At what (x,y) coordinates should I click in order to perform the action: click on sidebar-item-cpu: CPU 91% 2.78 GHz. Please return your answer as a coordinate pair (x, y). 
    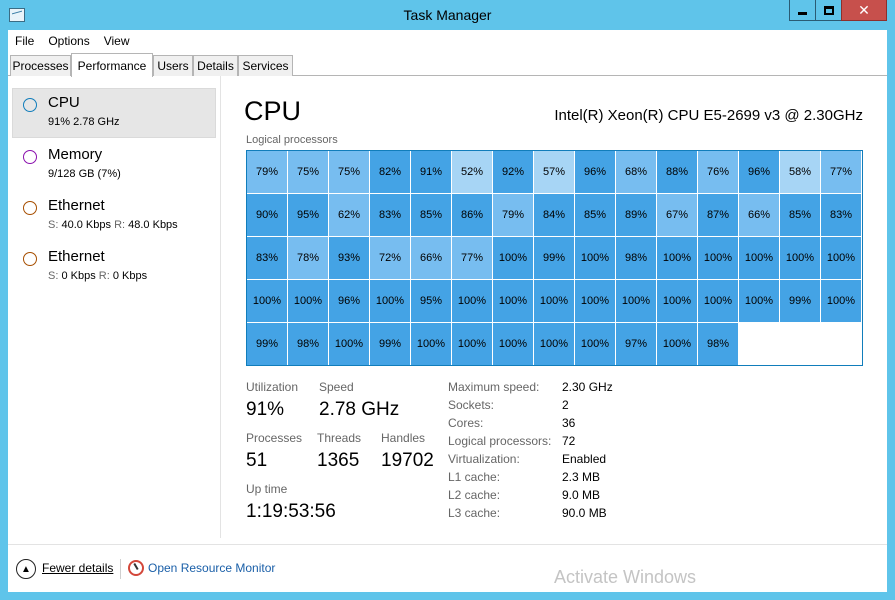
    Looking at the image, I should click on (114, 115).